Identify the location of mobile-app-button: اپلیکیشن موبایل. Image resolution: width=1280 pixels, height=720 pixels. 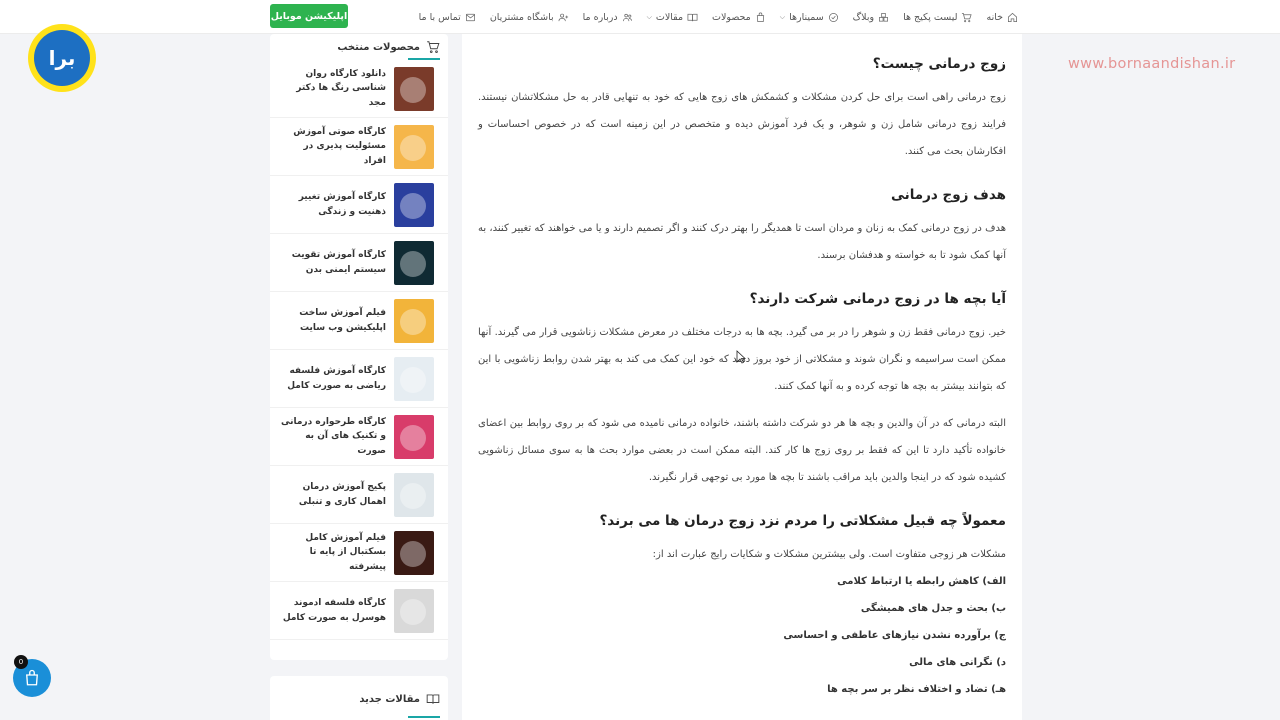
(309, 16).